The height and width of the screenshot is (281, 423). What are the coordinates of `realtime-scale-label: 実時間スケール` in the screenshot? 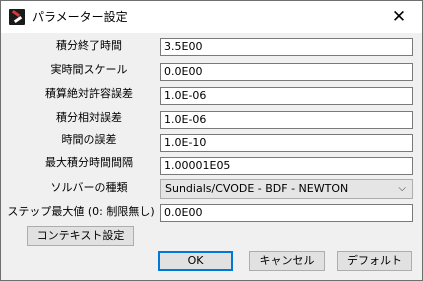 It's located at (89, 69).